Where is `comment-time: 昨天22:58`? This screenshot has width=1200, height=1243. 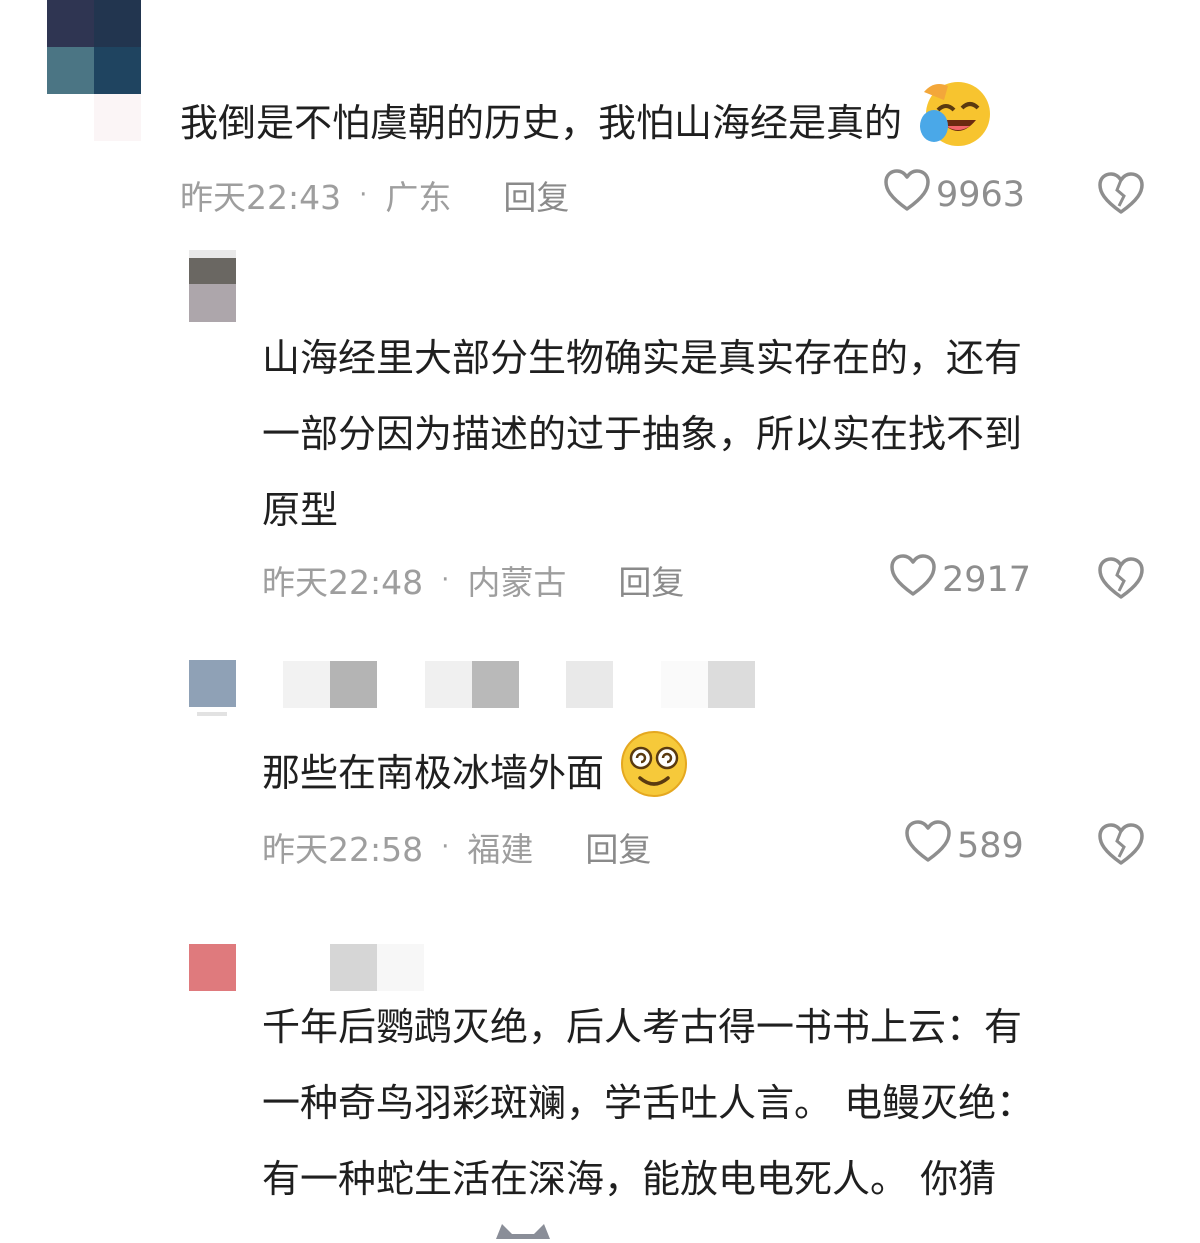 comment-time: 昨天22:58 is located at coordinates (343, 849).